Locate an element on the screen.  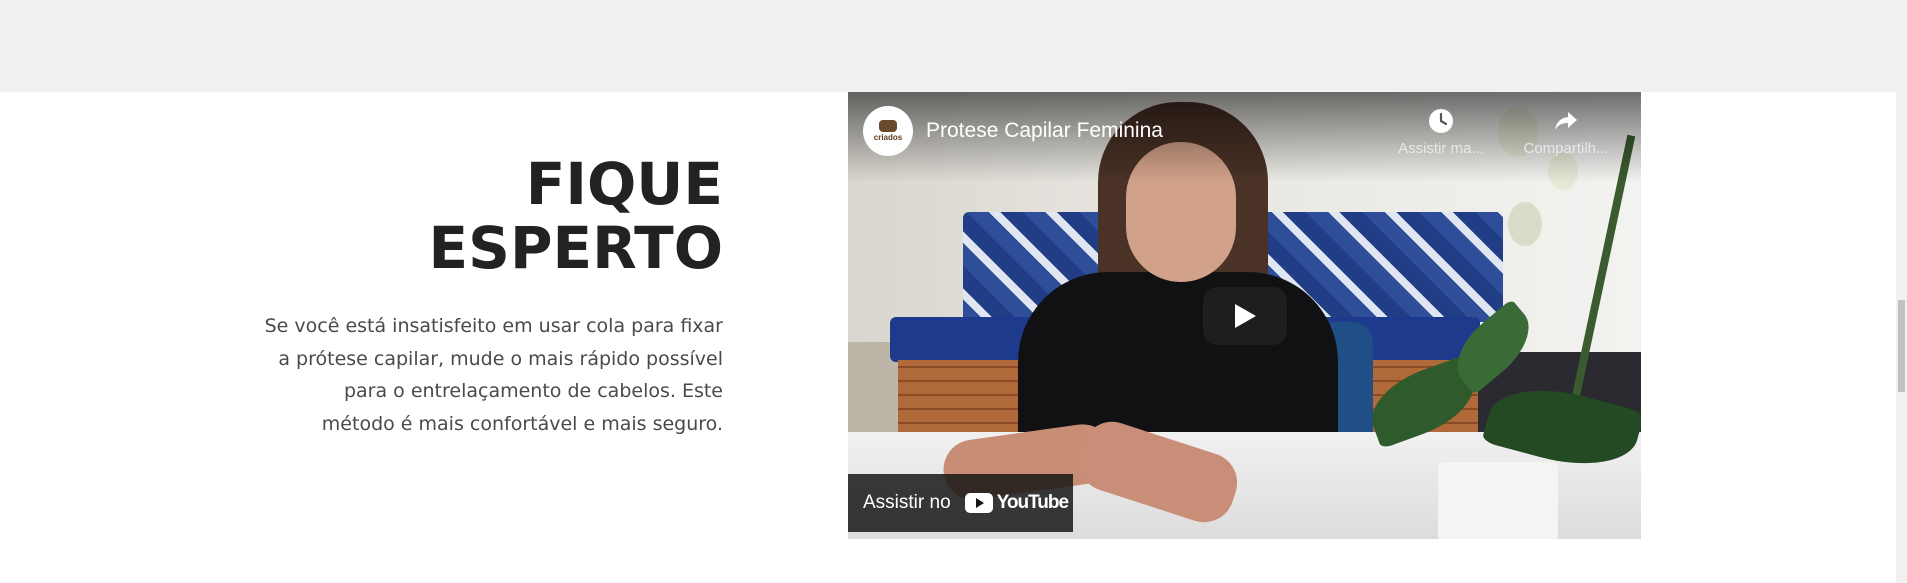
youtube-logo: YouTube is located at coordinates (1016, 503).